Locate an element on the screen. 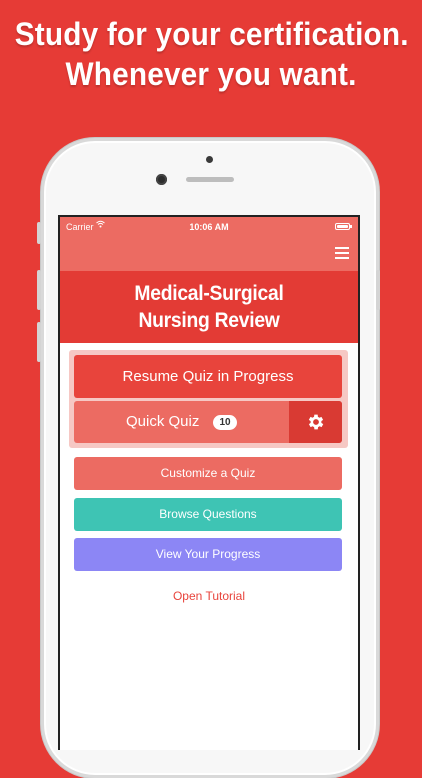 This screenshot has width=422, height=778. view-progress-button: View Your Progress is located at coordinates (208, 554).